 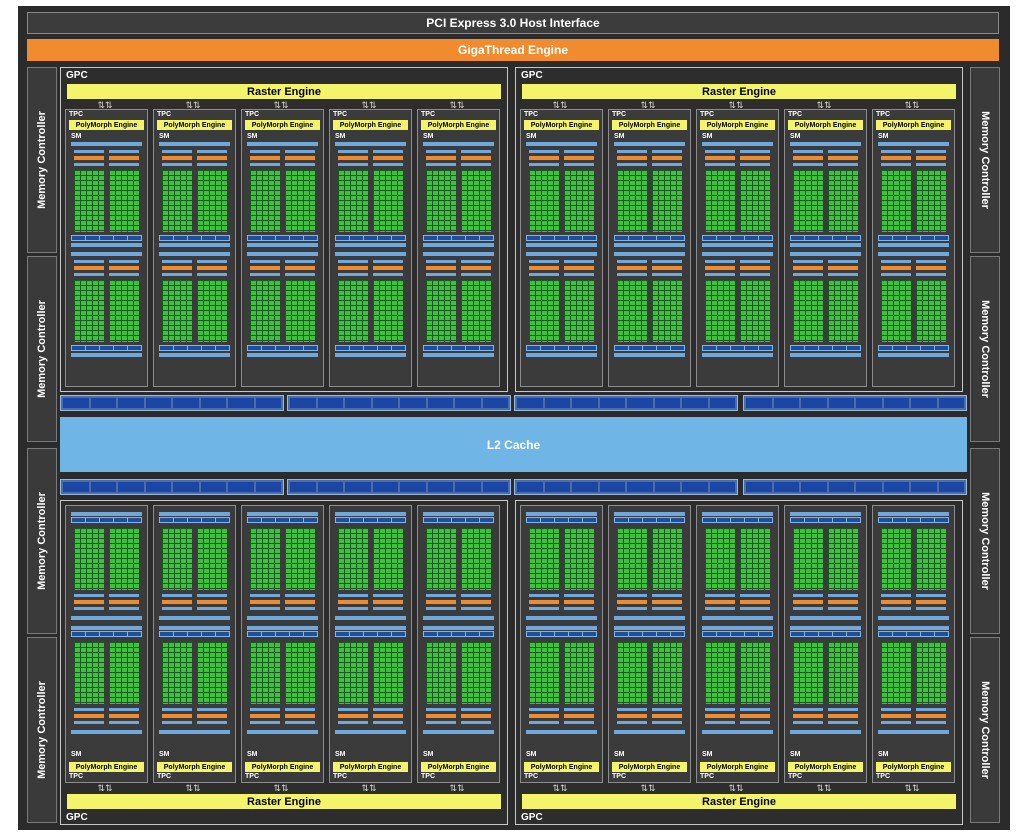 What do you see at coordinates (737, 125) in the screenshot?
I see `polymorph-engine: PolyMorph Engine` at bounding box center [737, 125].